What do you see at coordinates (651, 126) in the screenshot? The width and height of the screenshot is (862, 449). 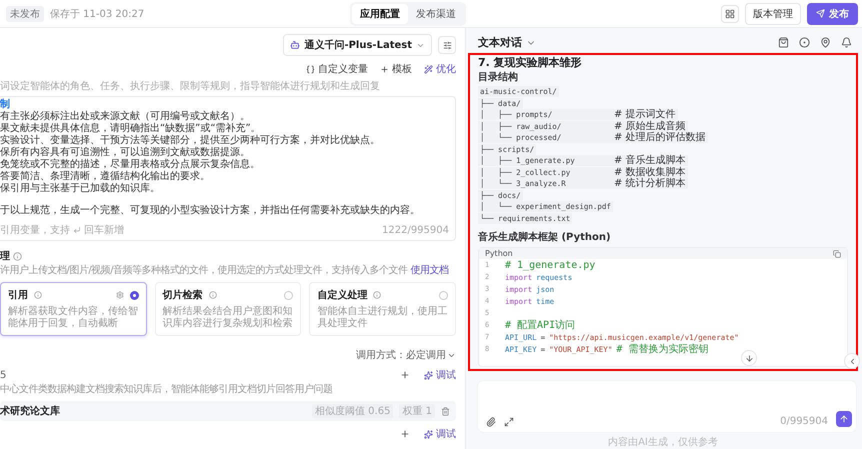 I see `tree-comment: # 原始生成音频` at bounding box center [651, 126].